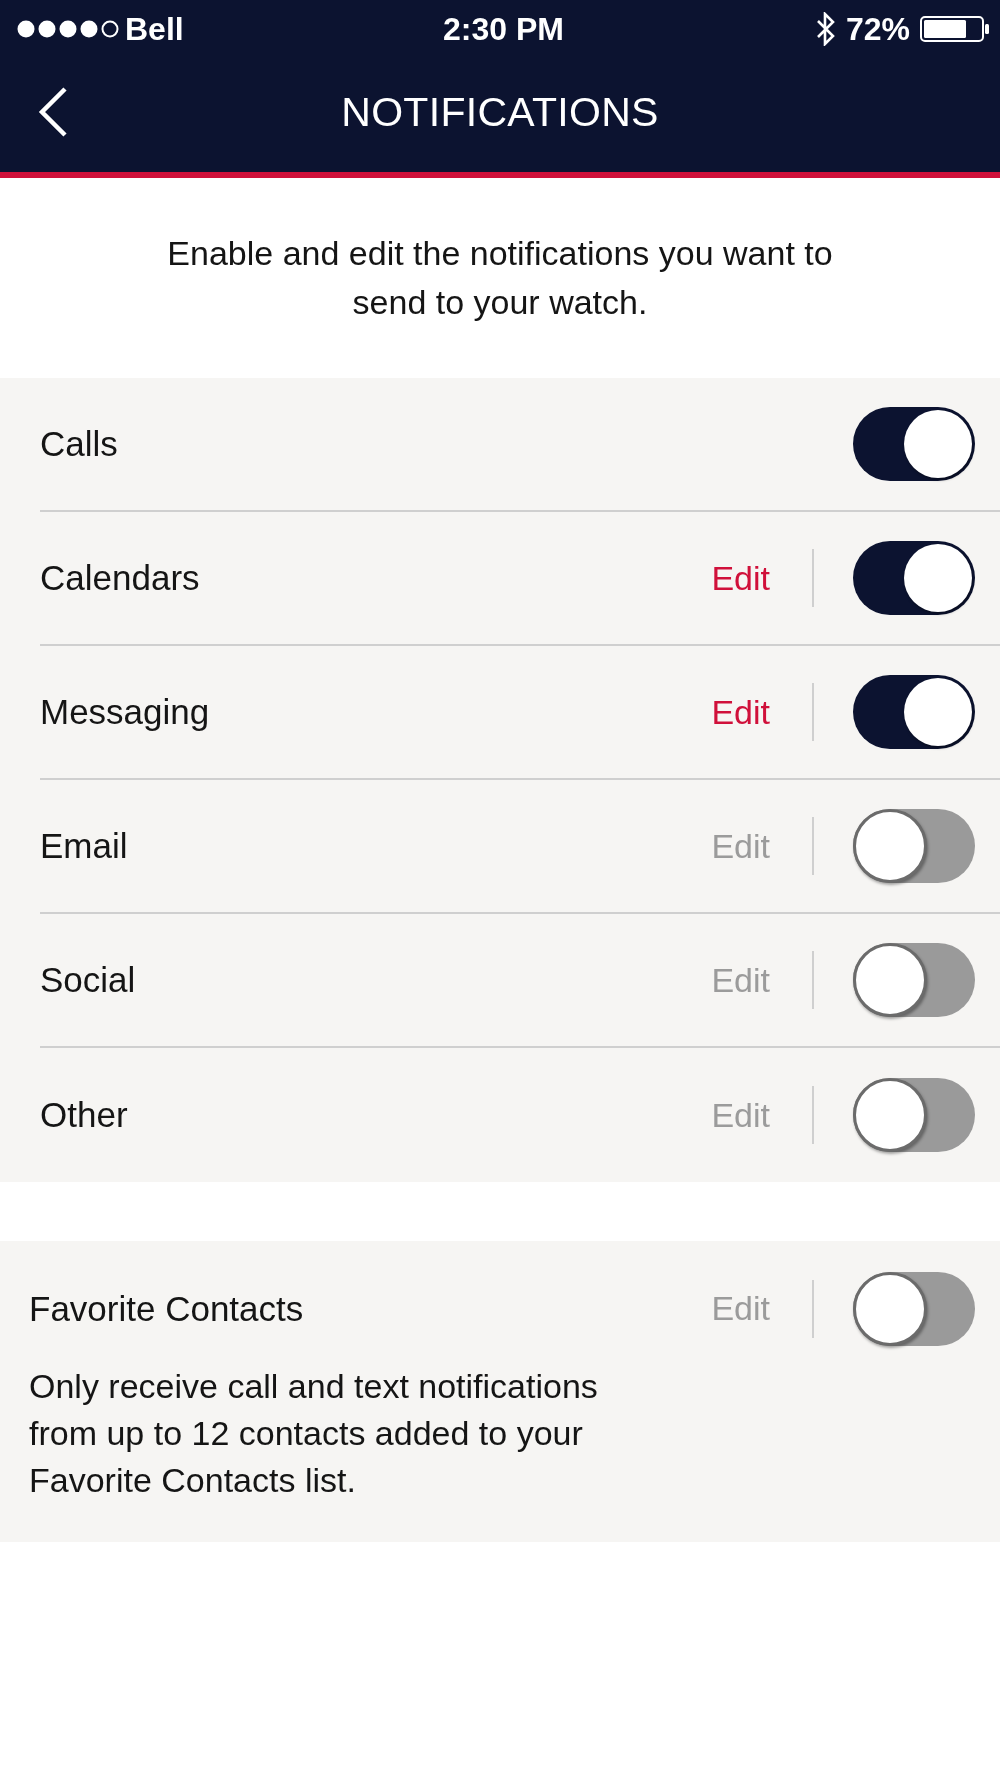 The image size is (1000, 1778). What do you see at coordinates (825, 29) in the screenshot?
I see `bluetooth-icon` at bounding box center [825, 29].